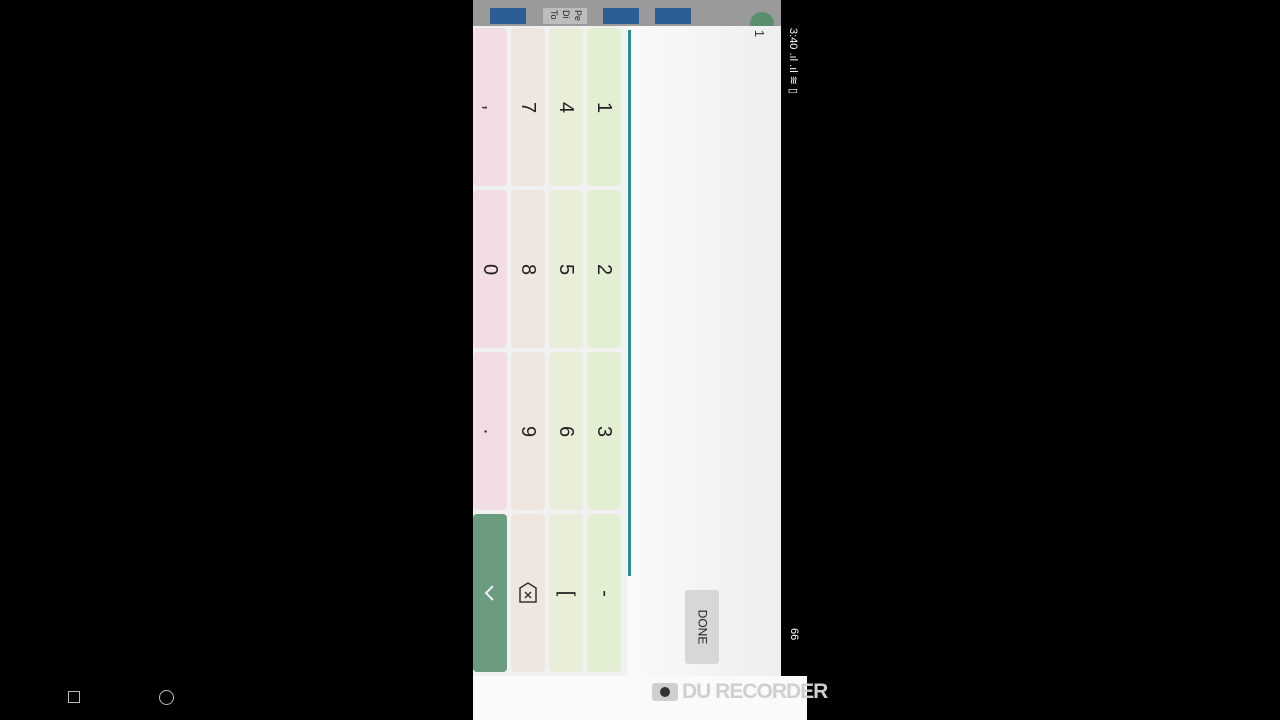  I want to click on key-7: 7, so click(528, 107).